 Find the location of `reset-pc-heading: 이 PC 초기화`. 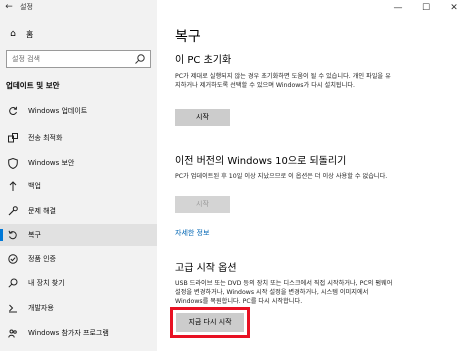

reset-pc-heading: 이 PC 초기화 is located at coordinates (203, 60).